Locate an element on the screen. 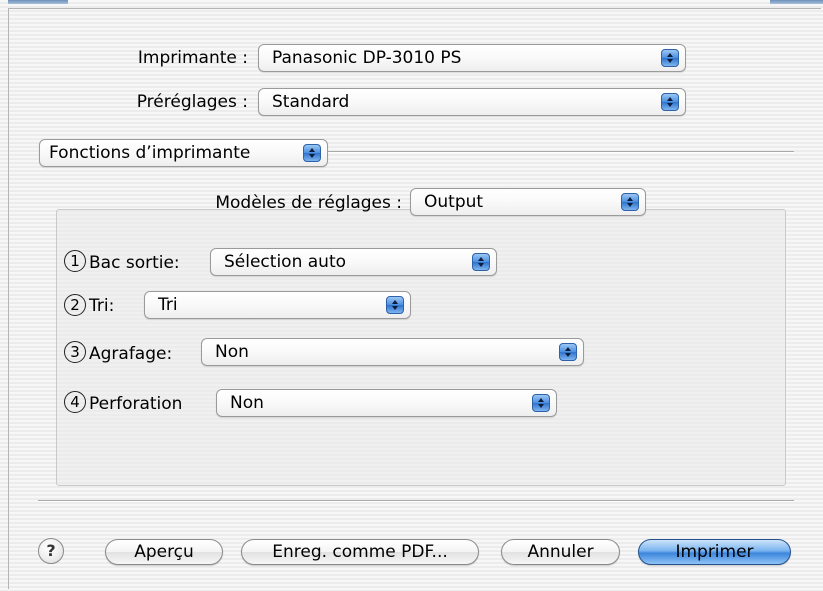 This screenshot has width=823, height=591. collate-value: Tri is located at coordinates (168, 305).